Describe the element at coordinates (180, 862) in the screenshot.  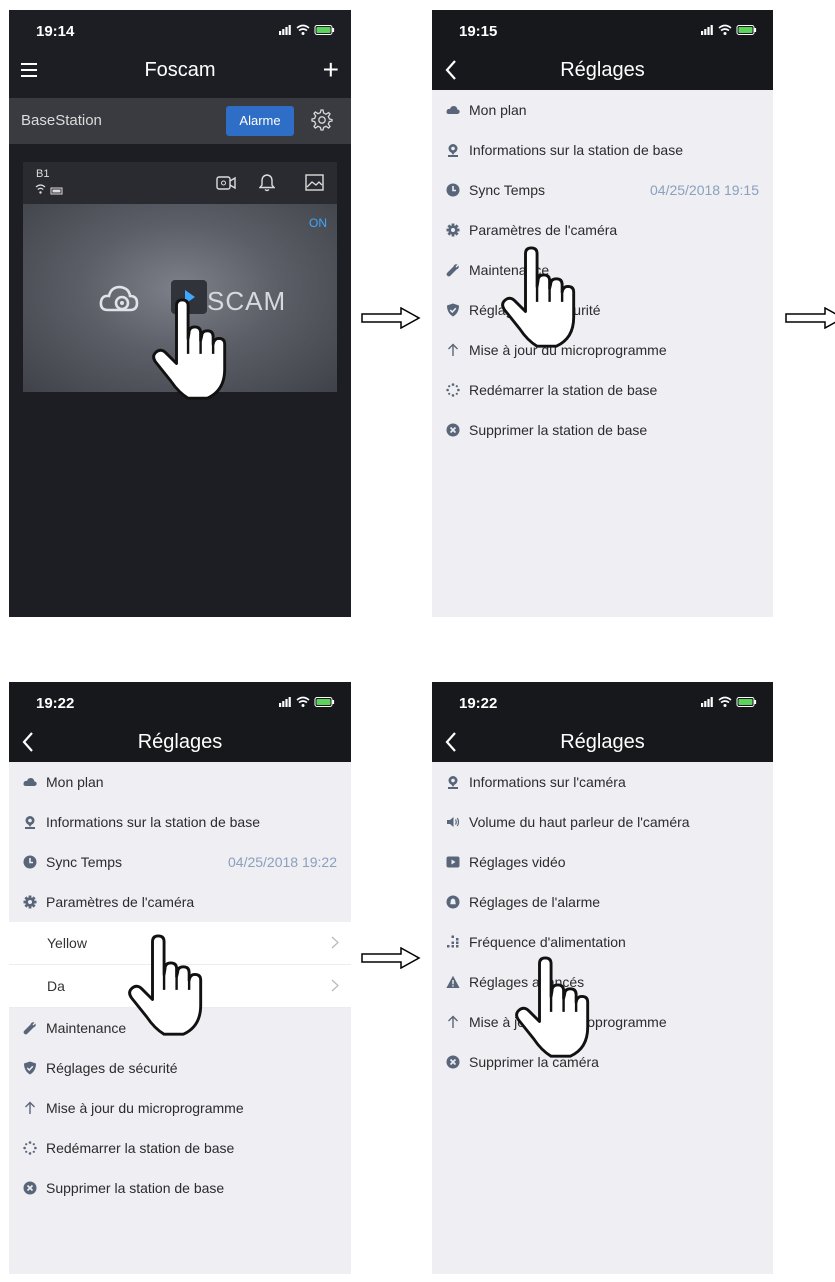
I see `settings-item-sync-time: Sync Temps 04/25/2018 19:22` at that location.